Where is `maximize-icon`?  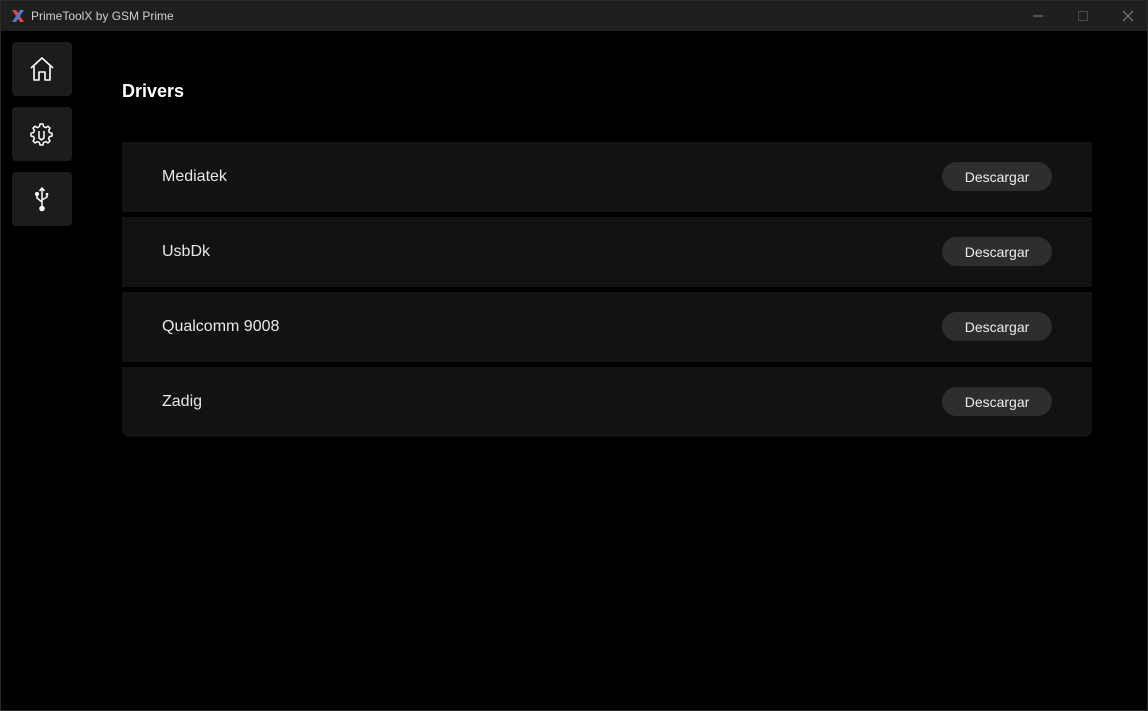 maximize-icon is located at coordinates (1083, 16).